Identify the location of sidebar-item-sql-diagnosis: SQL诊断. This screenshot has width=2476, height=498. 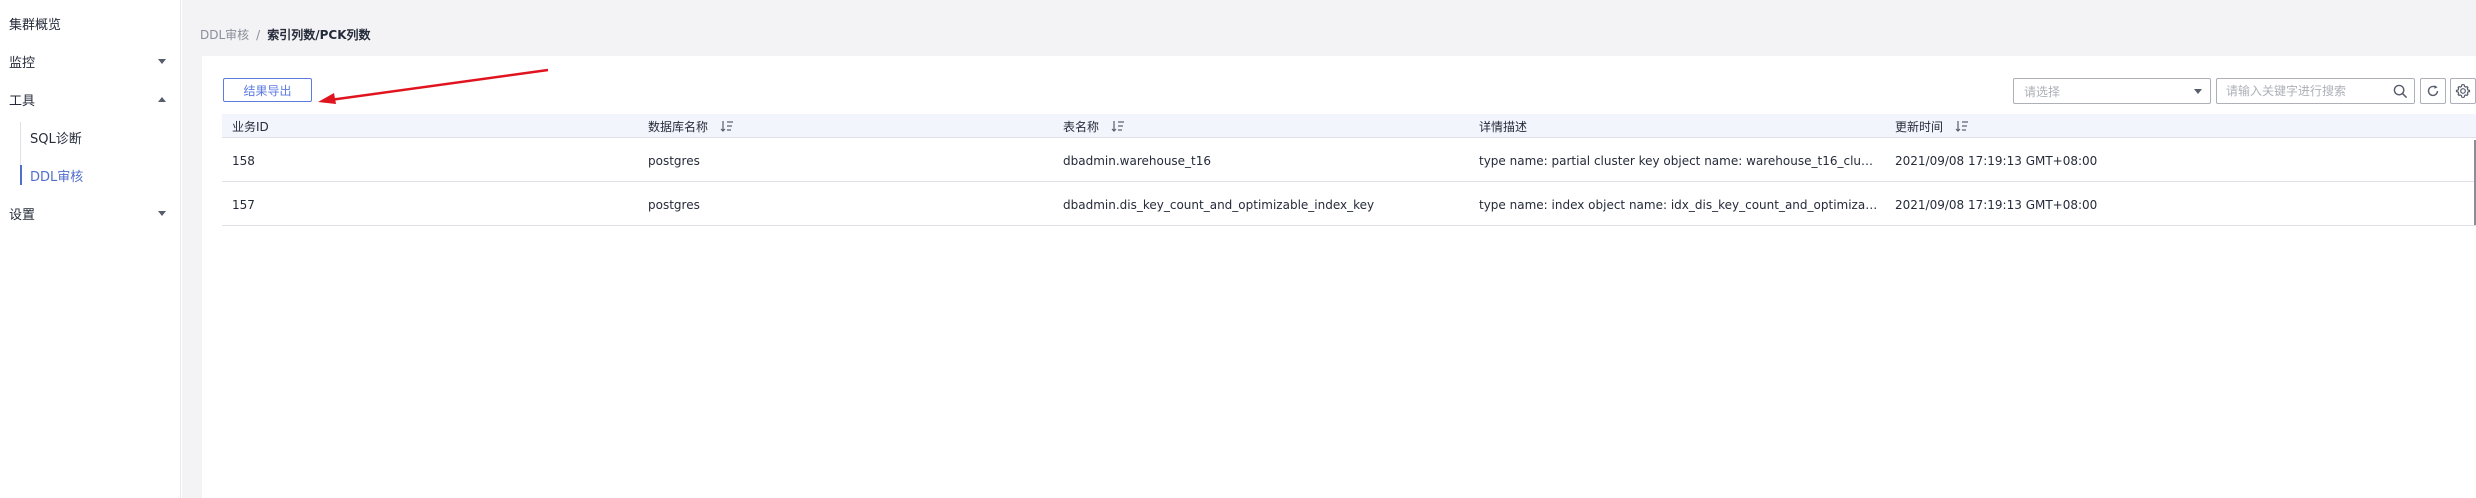
(100, 137).